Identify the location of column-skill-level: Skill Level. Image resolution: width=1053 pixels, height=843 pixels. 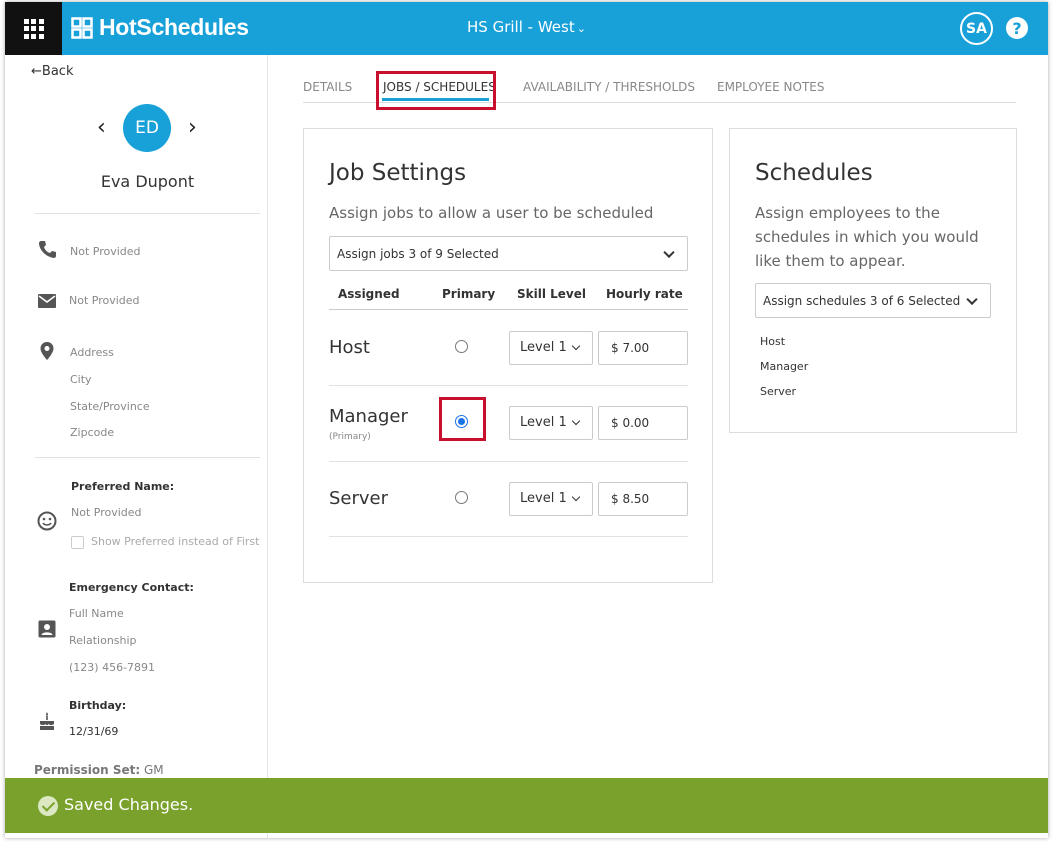
(551, 294).